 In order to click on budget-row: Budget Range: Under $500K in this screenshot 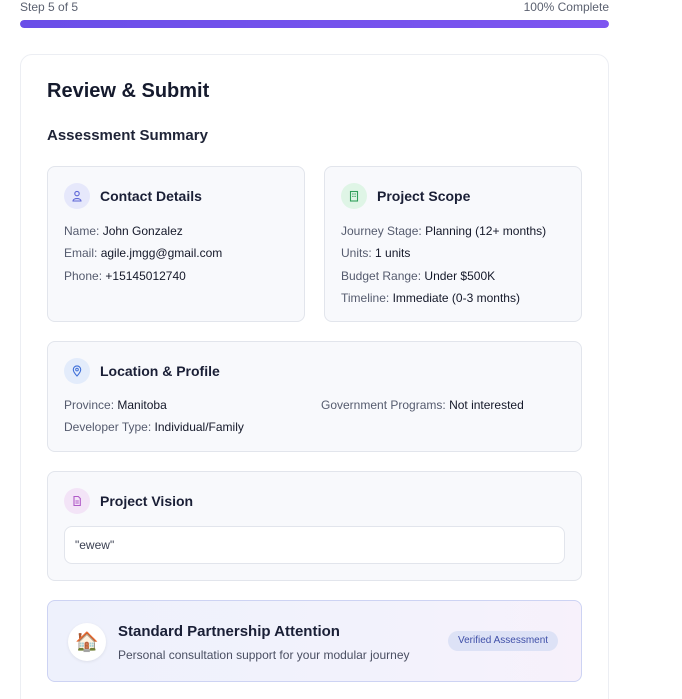, I will do `click(418, 276)`.